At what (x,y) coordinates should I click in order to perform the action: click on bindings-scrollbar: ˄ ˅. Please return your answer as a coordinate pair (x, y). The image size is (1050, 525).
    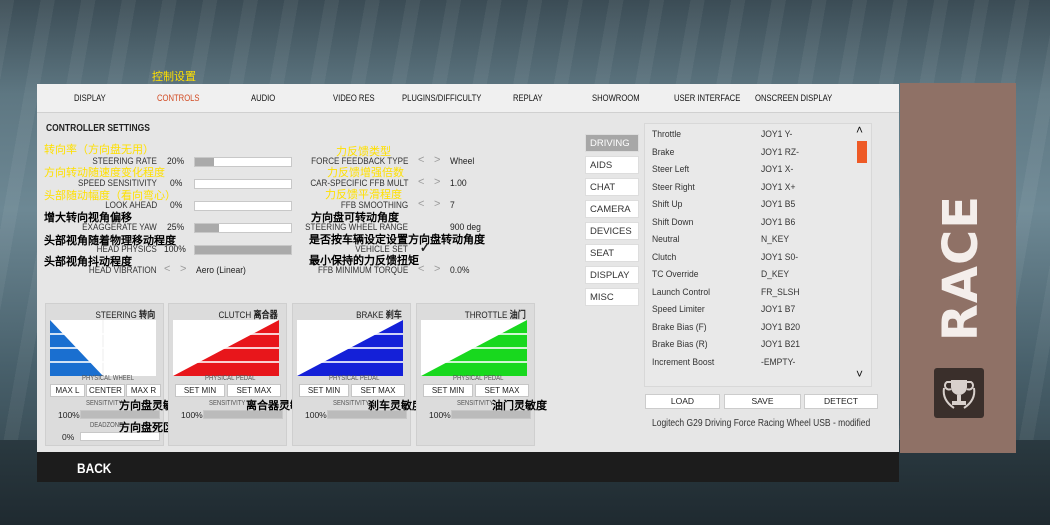
    Looking at the image, I should click on (862, 254).